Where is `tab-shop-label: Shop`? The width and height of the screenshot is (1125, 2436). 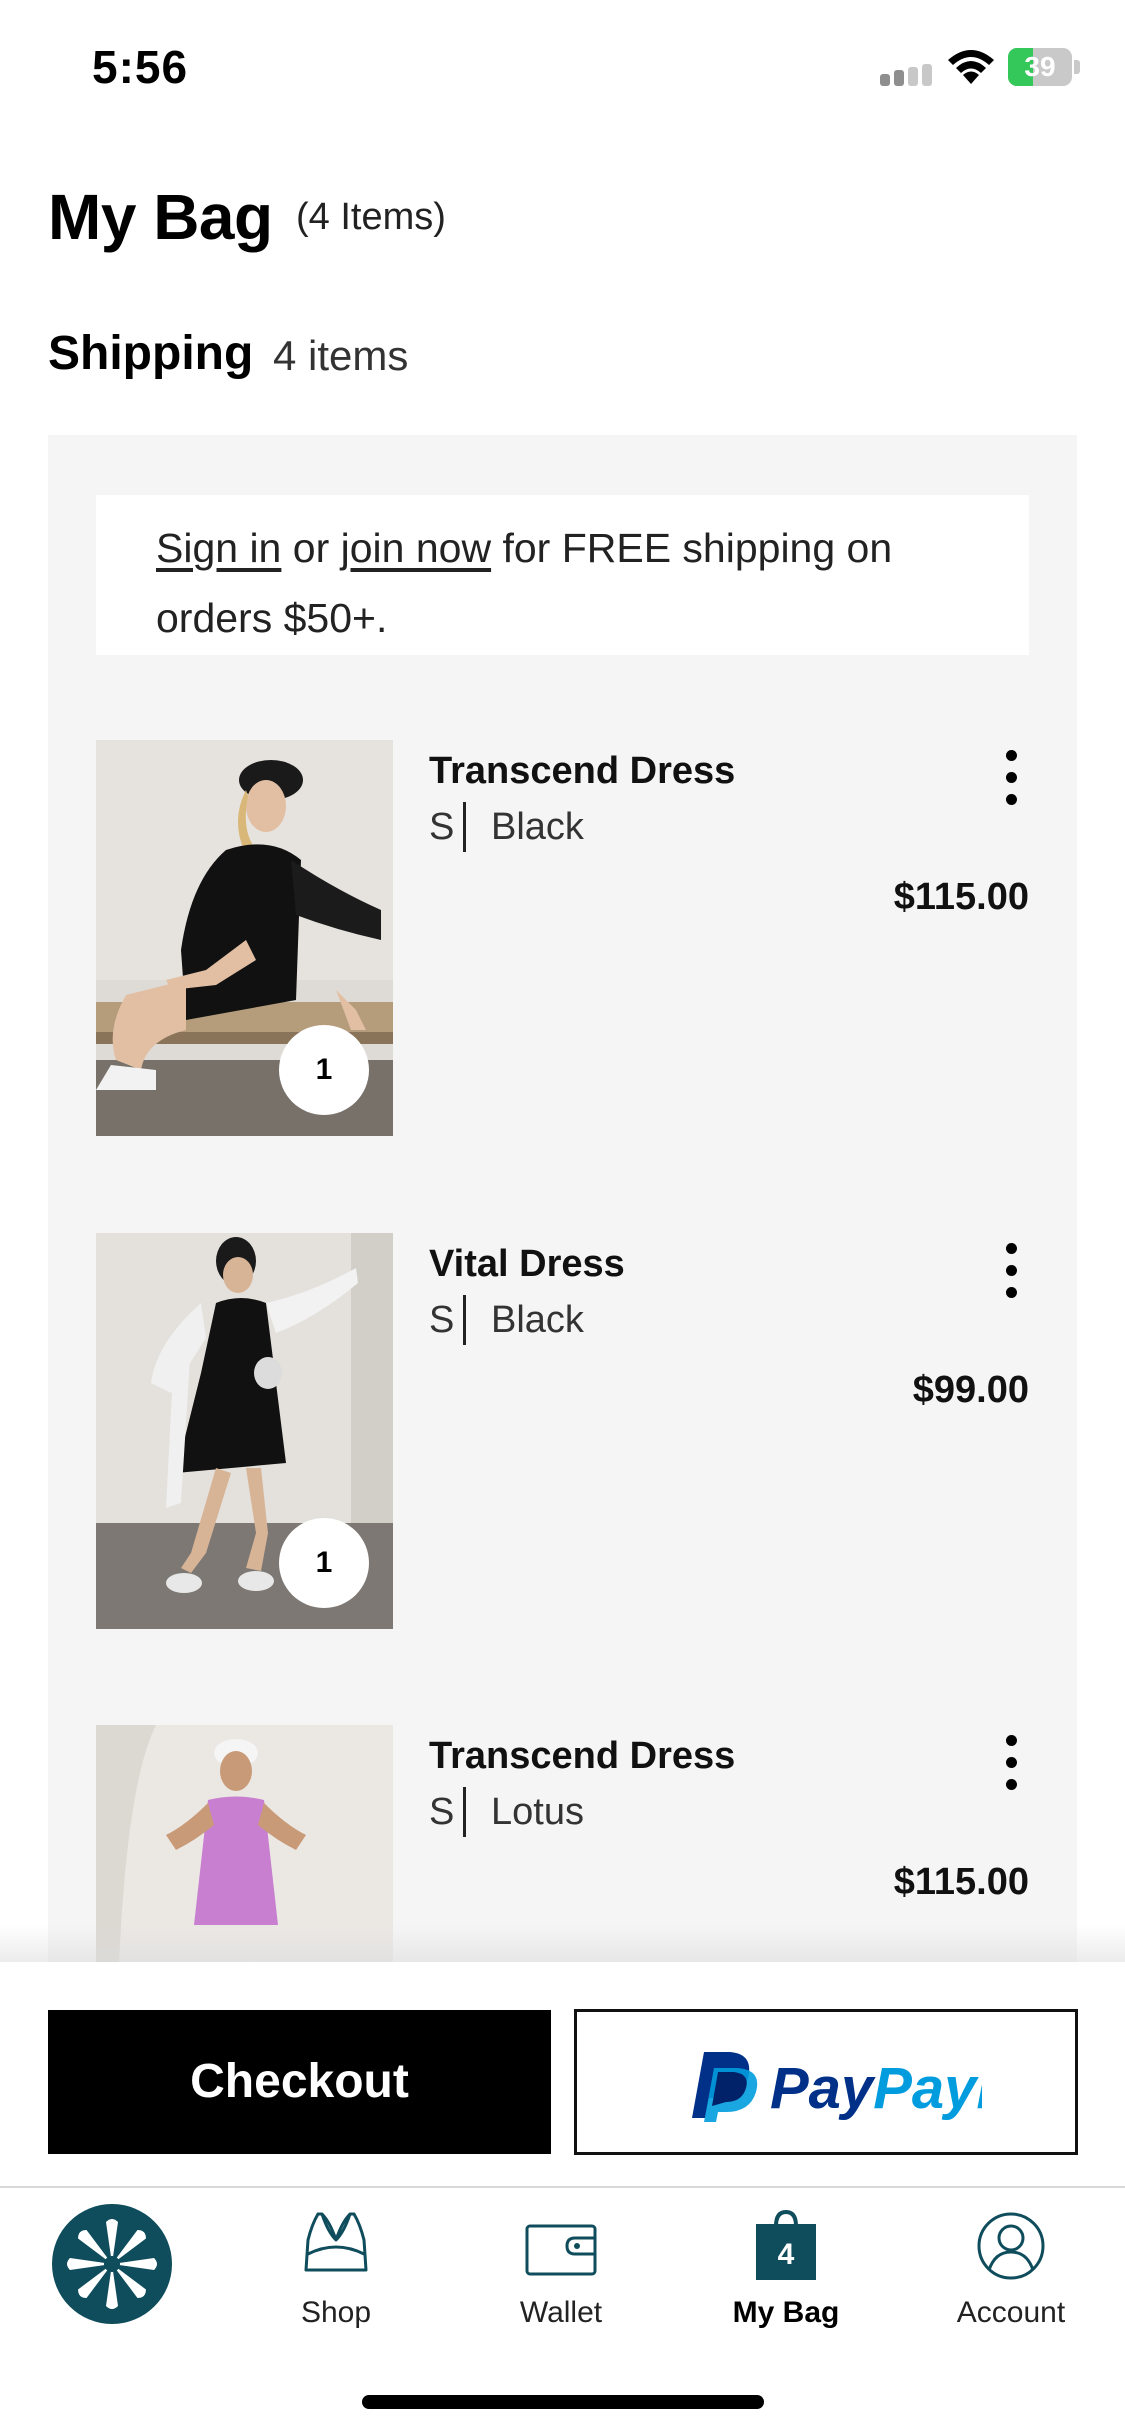
tab-shop-label: Shop is located at coordinates (336, 2312).